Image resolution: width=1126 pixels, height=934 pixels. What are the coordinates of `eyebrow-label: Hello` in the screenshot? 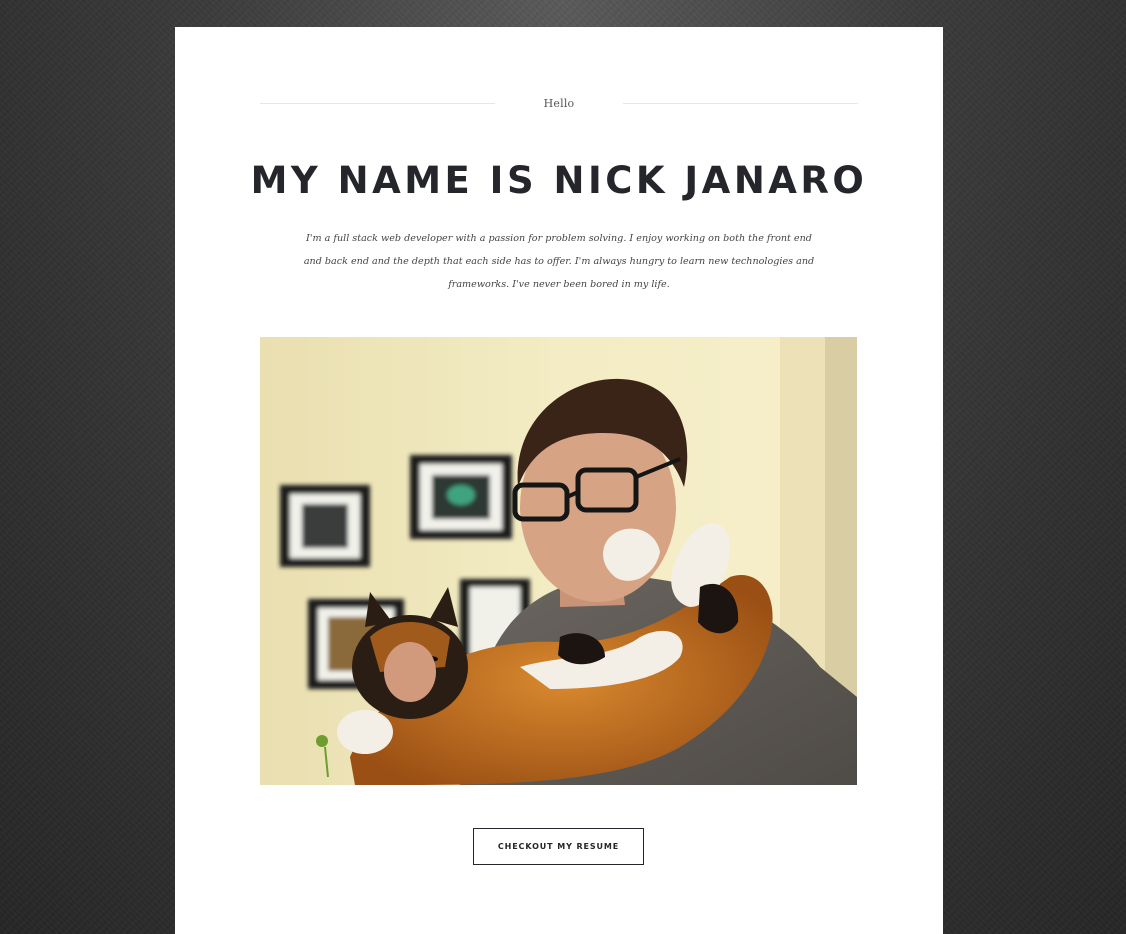 It's located at (559, 103).